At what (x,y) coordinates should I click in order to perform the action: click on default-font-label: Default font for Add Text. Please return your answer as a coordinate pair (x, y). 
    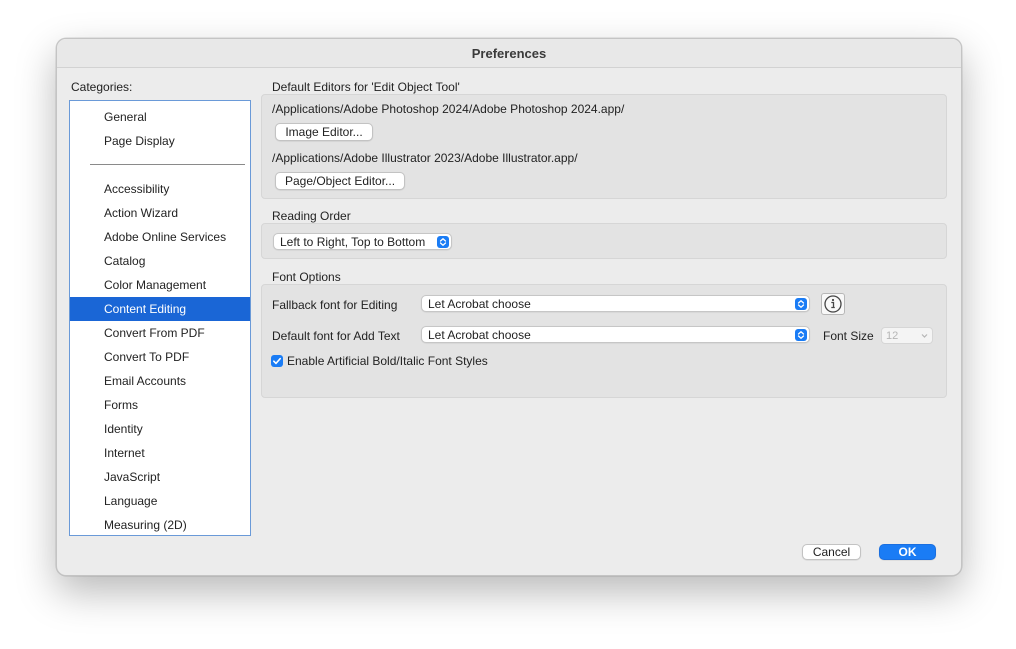
    Looking at the image, I should click on (336, 336).